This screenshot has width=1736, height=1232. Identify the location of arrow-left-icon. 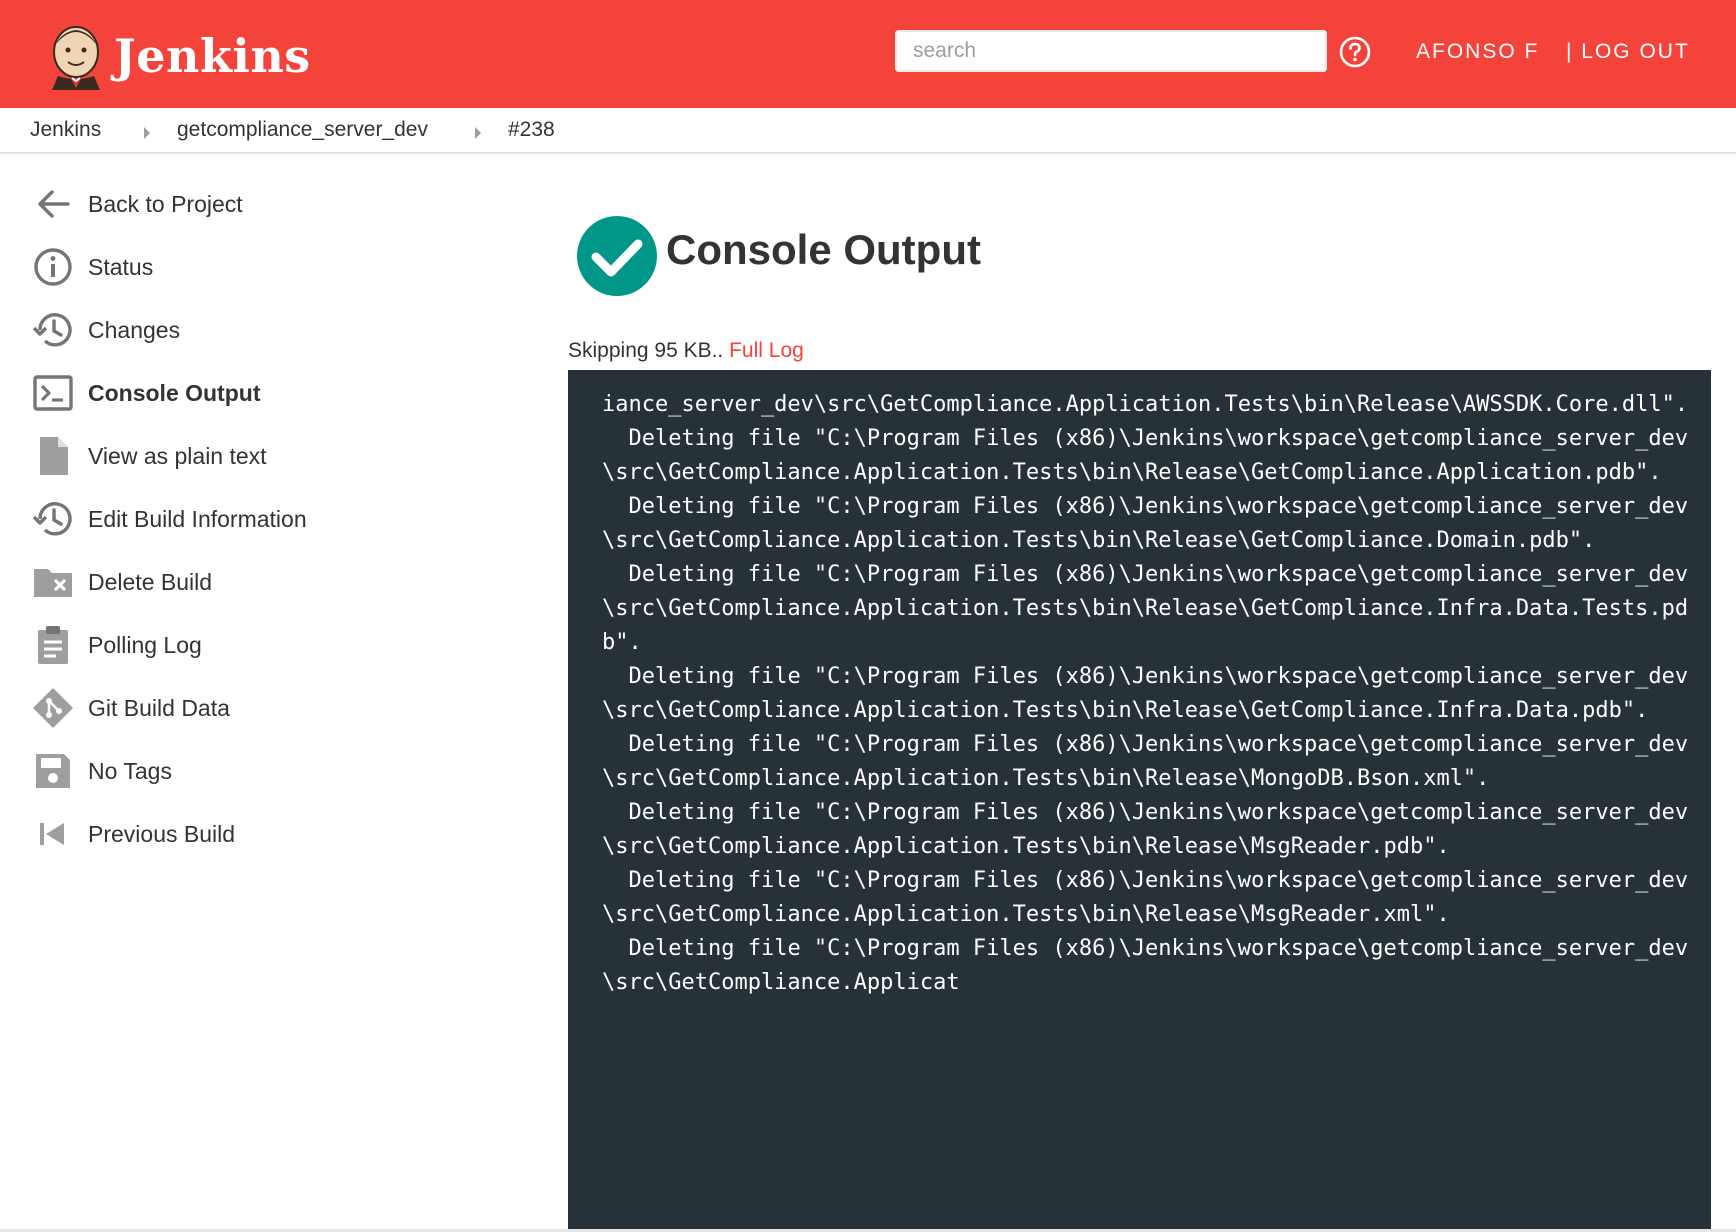
(53, 204).